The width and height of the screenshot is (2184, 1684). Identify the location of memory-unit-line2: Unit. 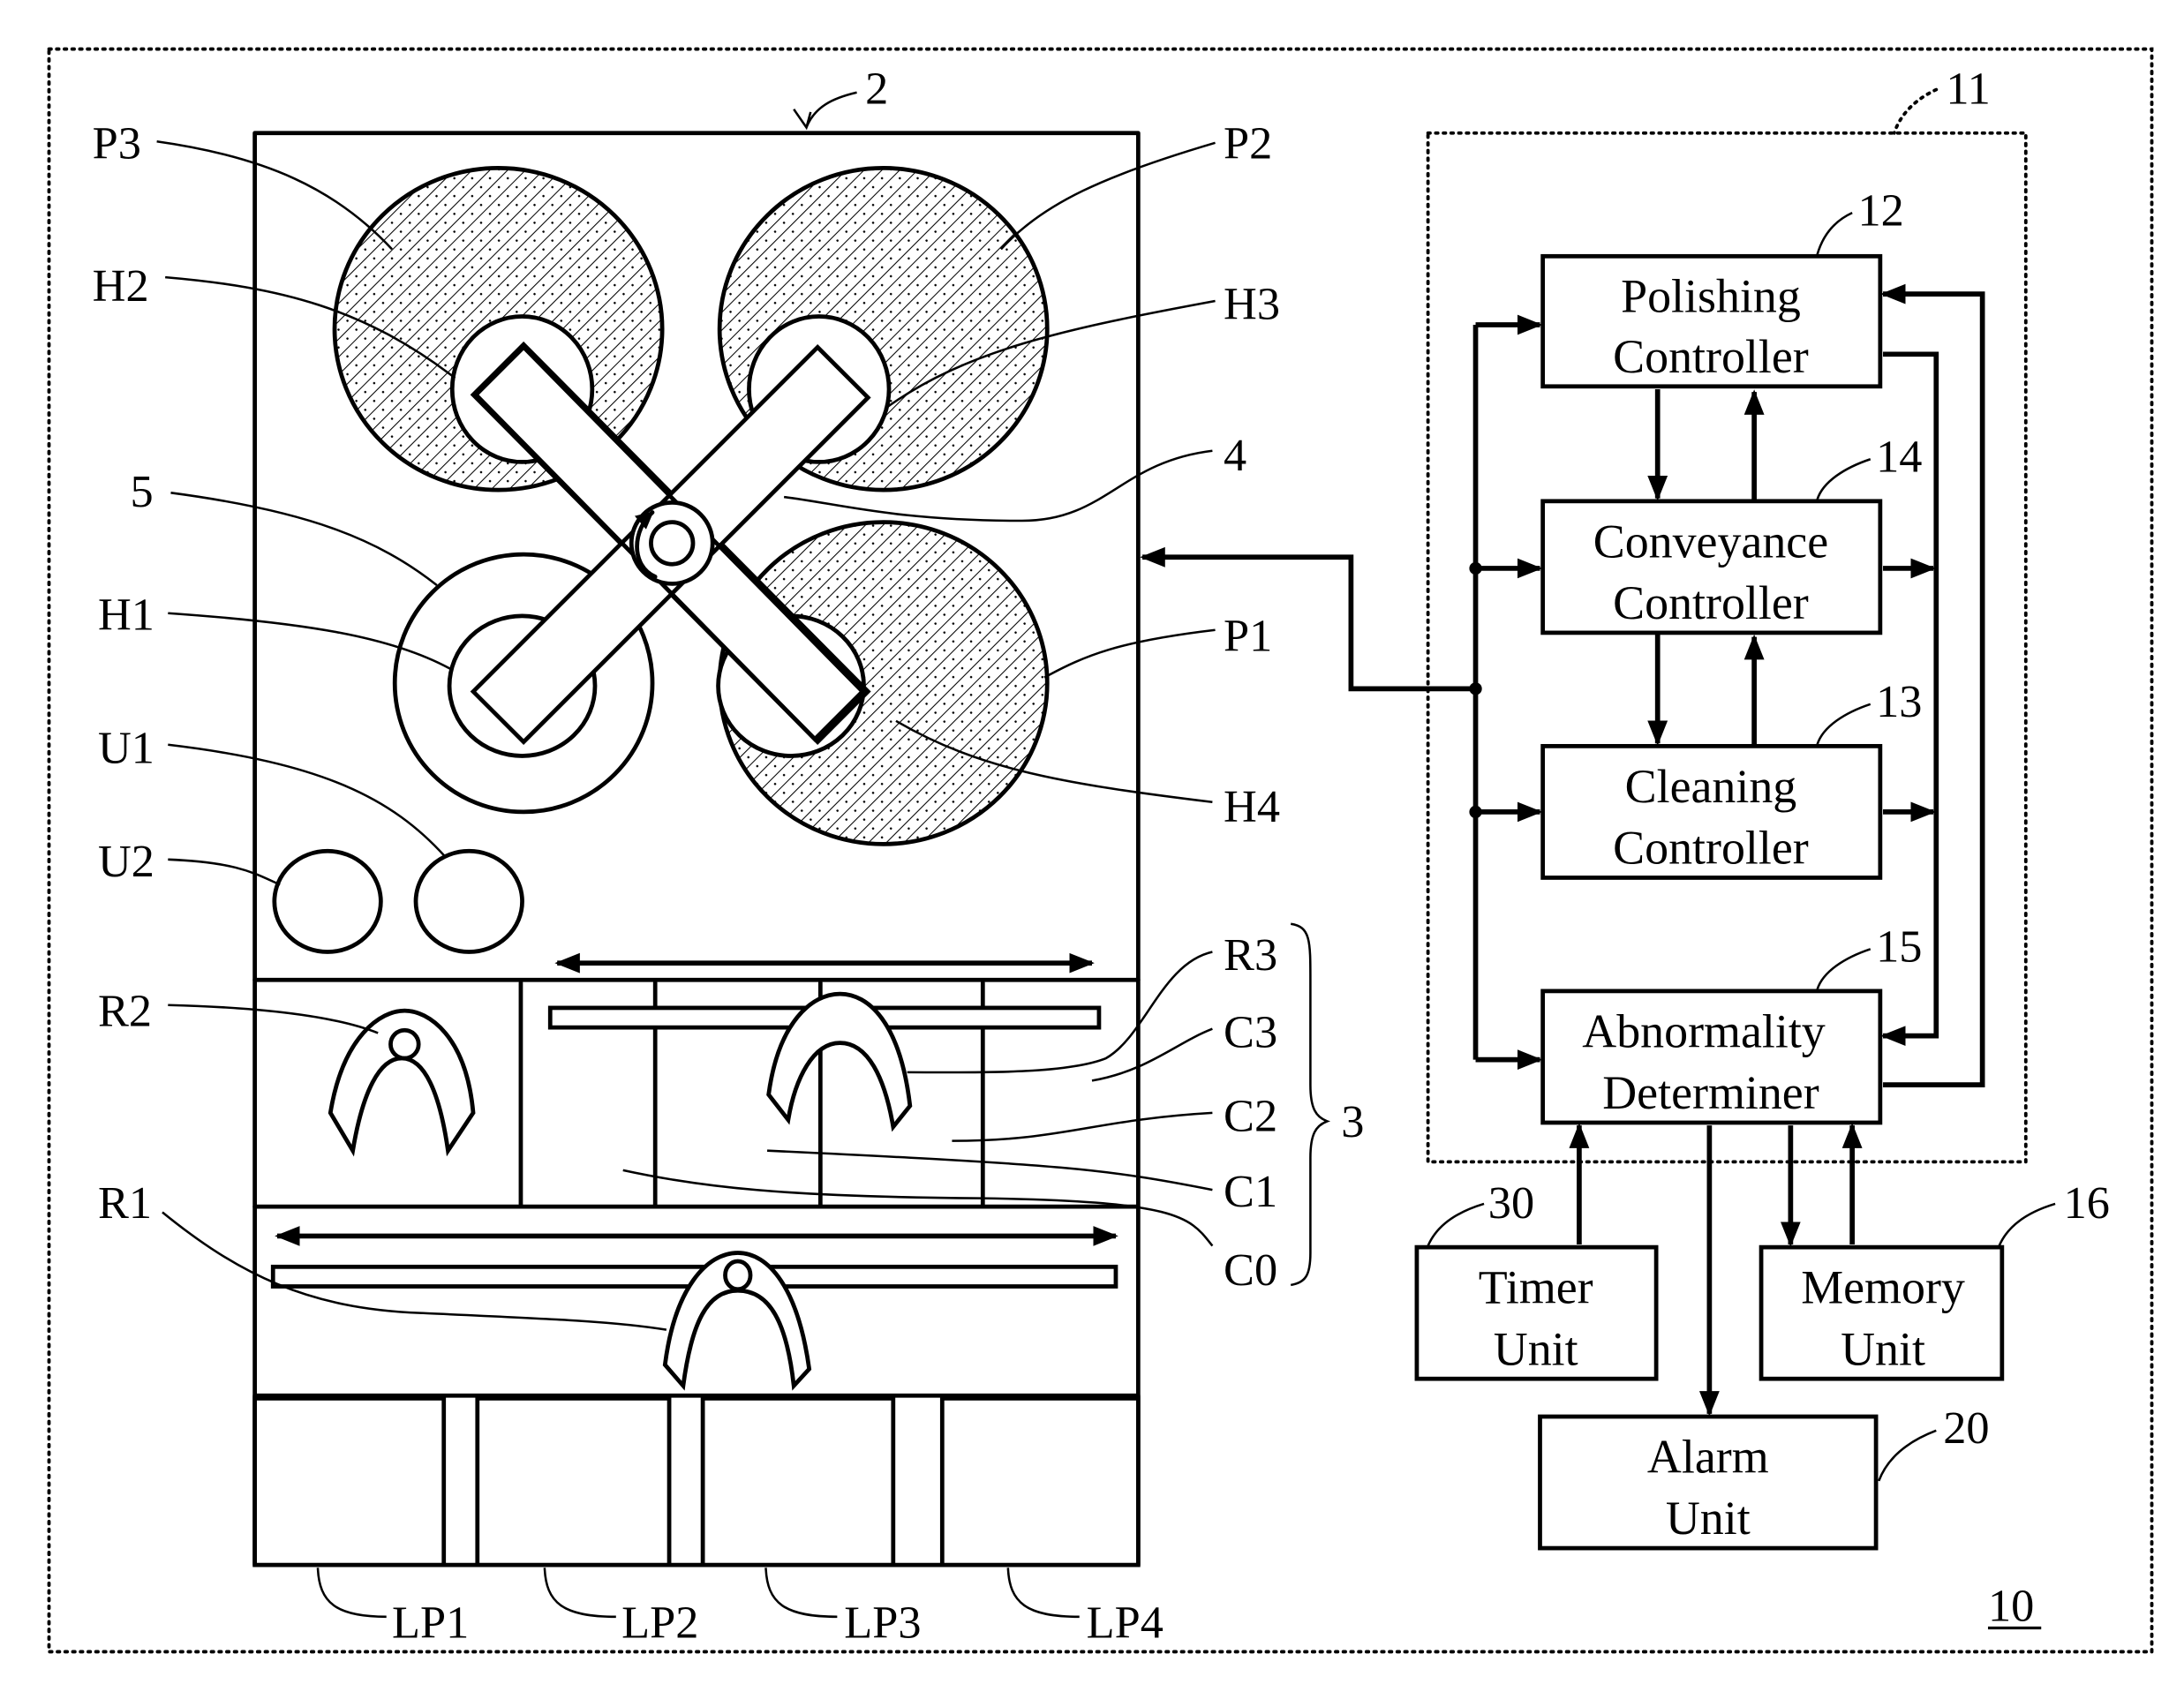
(1883, 1348).